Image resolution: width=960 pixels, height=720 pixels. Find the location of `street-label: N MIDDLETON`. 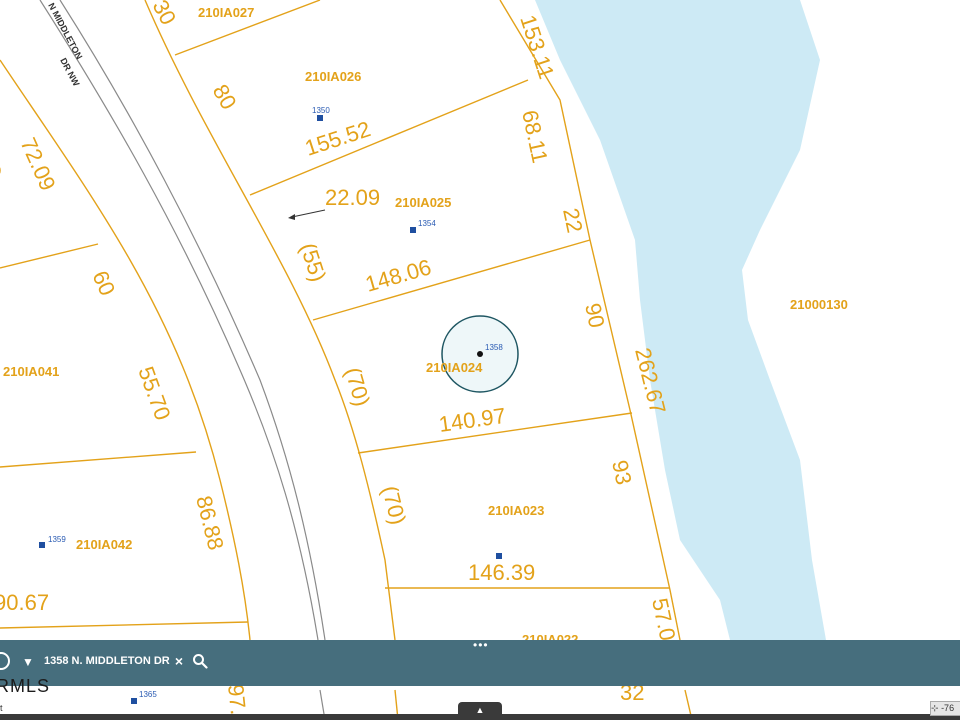

street-label: N MIDDLETON is located at coordinates (65, 31).